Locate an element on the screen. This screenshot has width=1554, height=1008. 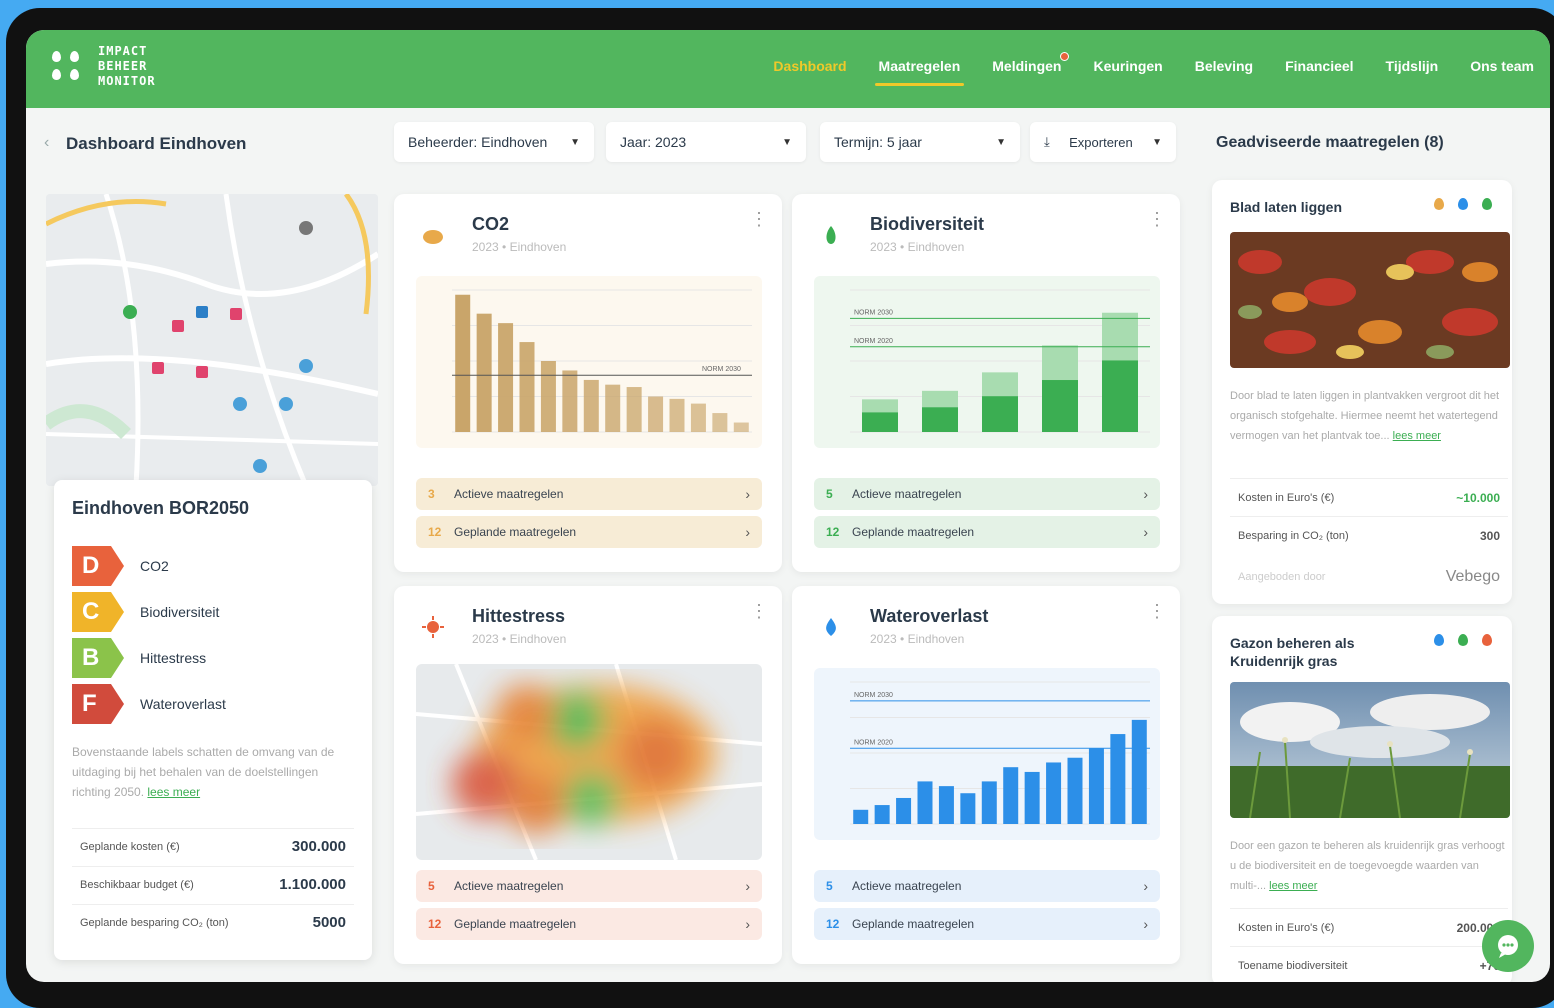
biodiversity-chart: NORM 2030 NORM 2020 is located at coordinates (987, 362).